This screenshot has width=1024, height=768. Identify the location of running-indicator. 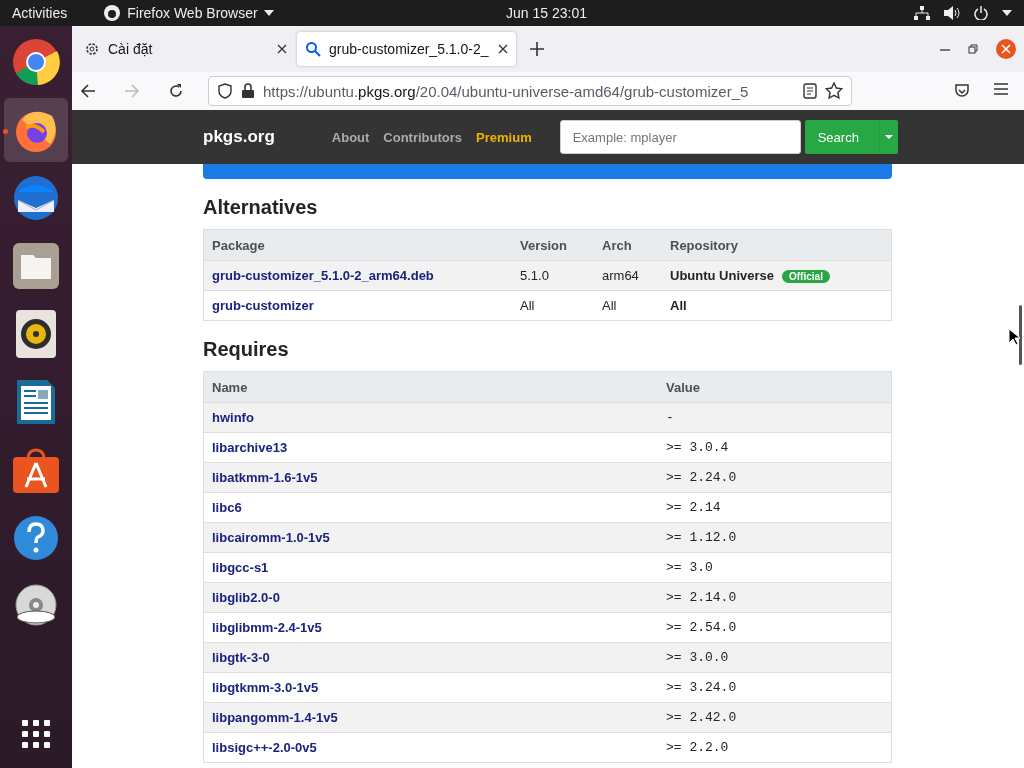
(5, 131).